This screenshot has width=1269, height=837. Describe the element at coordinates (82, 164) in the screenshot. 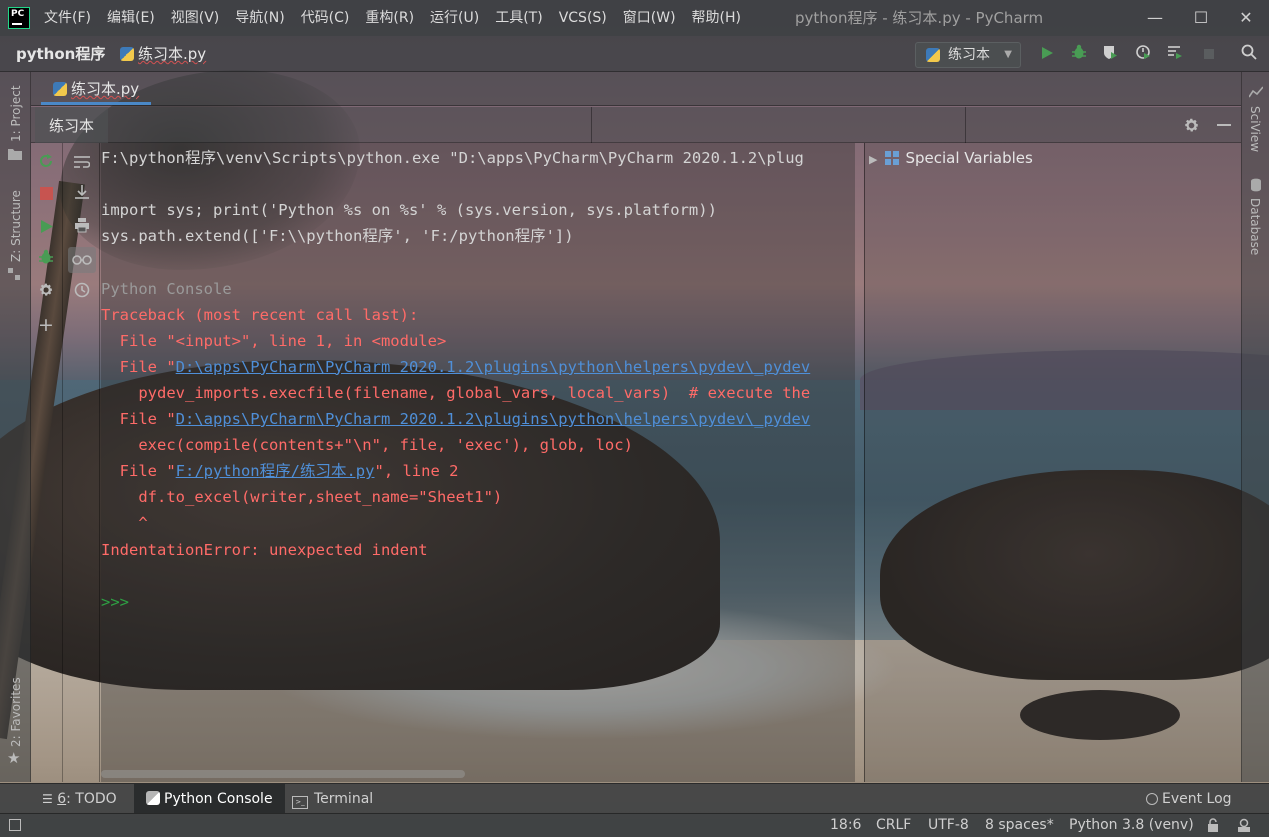

I see `soft-wrap-button` at that location.